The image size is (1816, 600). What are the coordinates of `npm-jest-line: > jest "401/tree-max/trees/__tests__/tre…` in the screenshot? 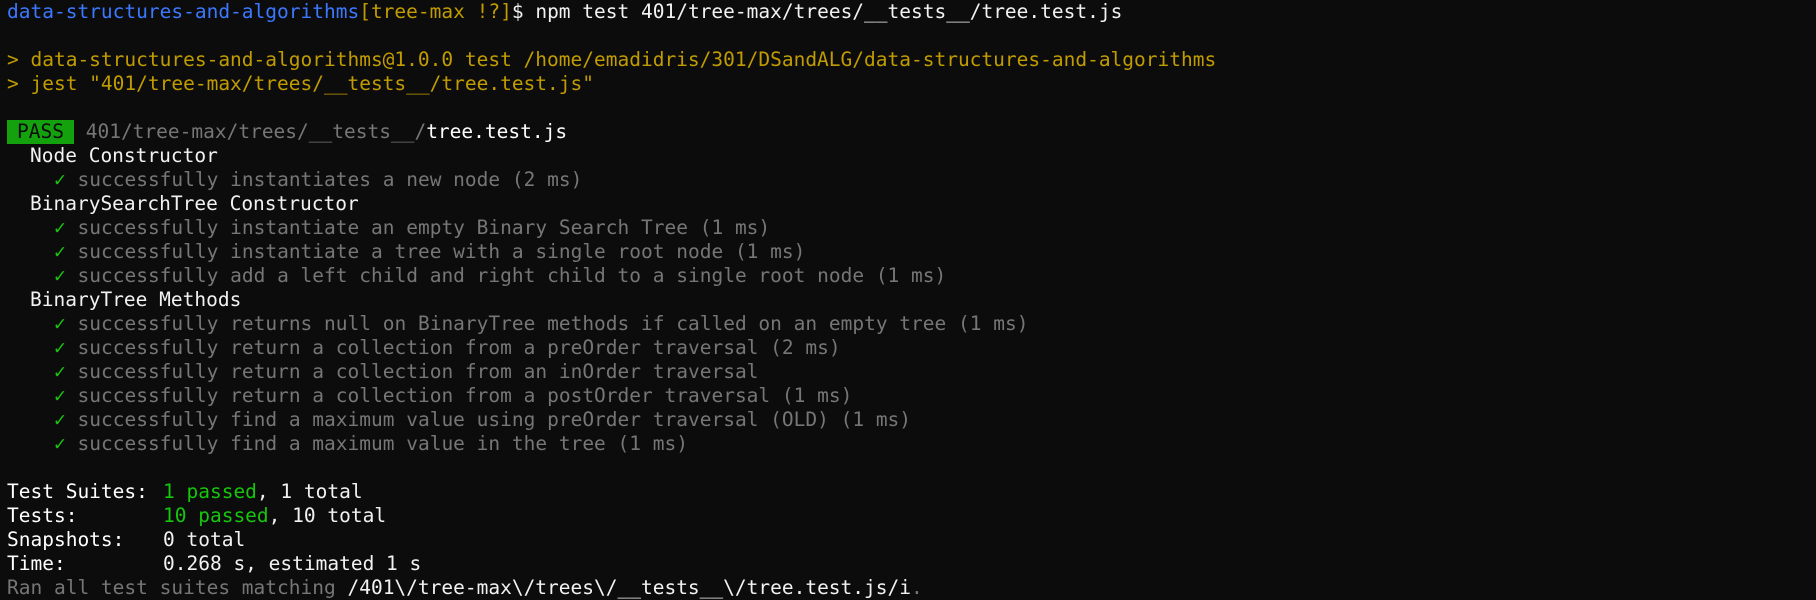 It's located at (300, 83).